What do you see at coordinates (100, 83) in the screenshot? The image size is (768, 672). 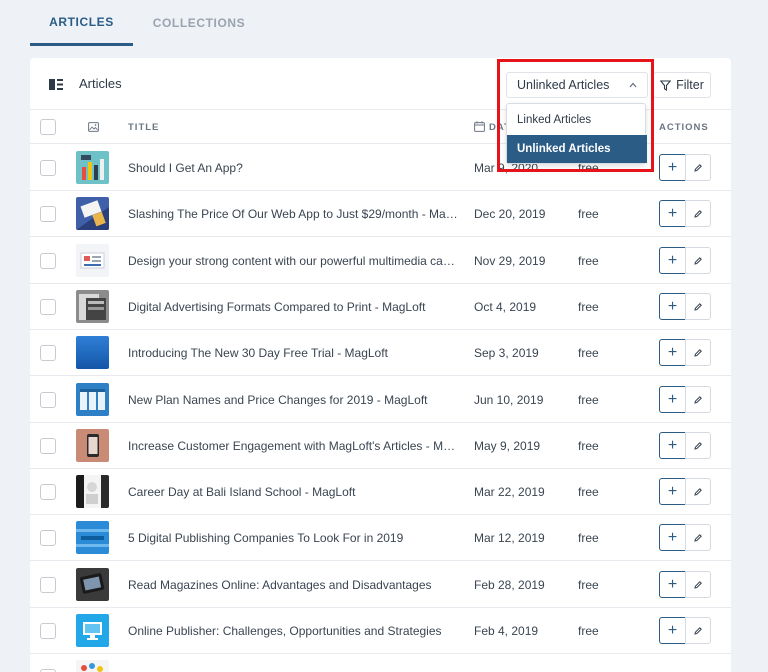 I see `card-title: Articles` at bounding box center [100, 83].